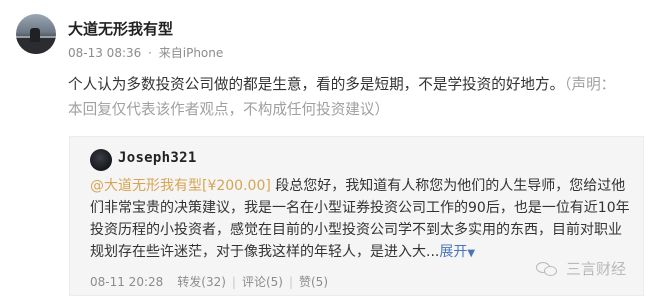  I want to click on quoted-author-name: Joseph321, so click(157, 158).